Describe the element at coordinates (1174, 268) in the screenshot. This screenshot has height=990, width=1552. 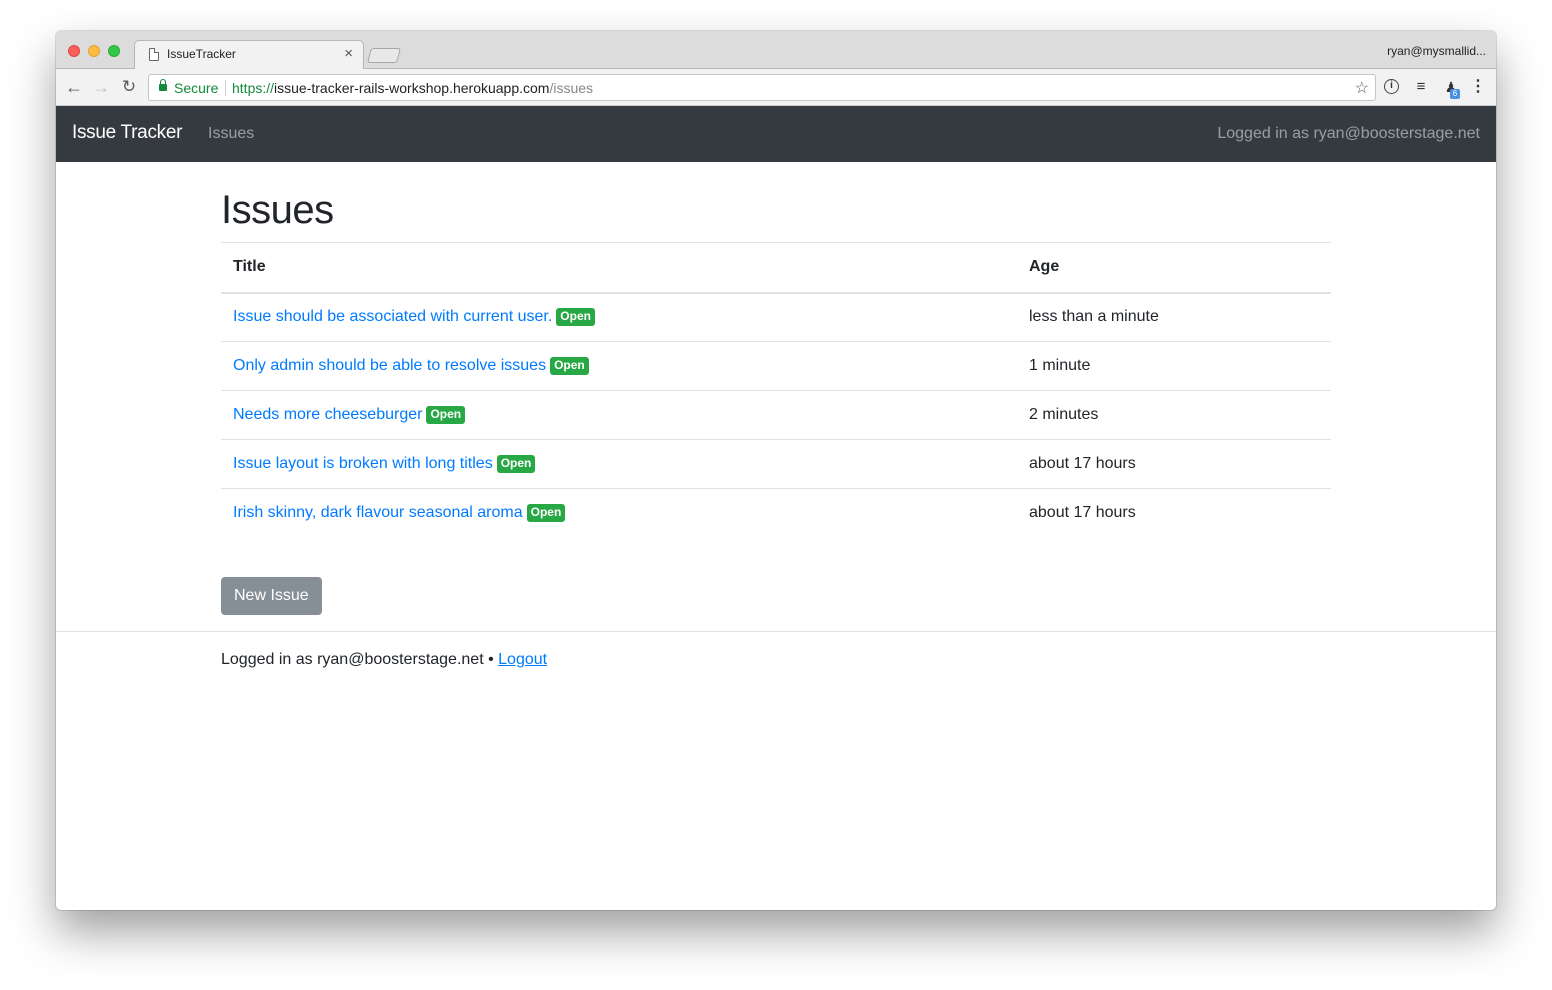
I see `column-header-age: Age` at that location.